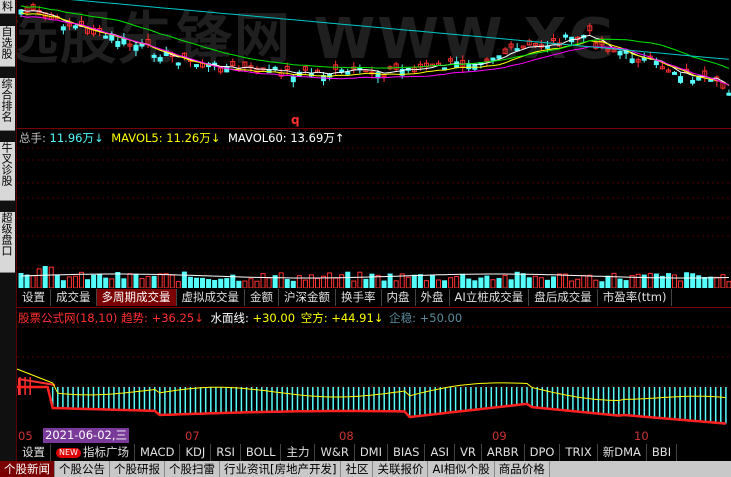 This screenshot has width=731, height=477. What do you see at coordinates (226, 452) in the screenshot?
I see `indicator-tab-rsi: RSI` at bounding box center [226, 452].